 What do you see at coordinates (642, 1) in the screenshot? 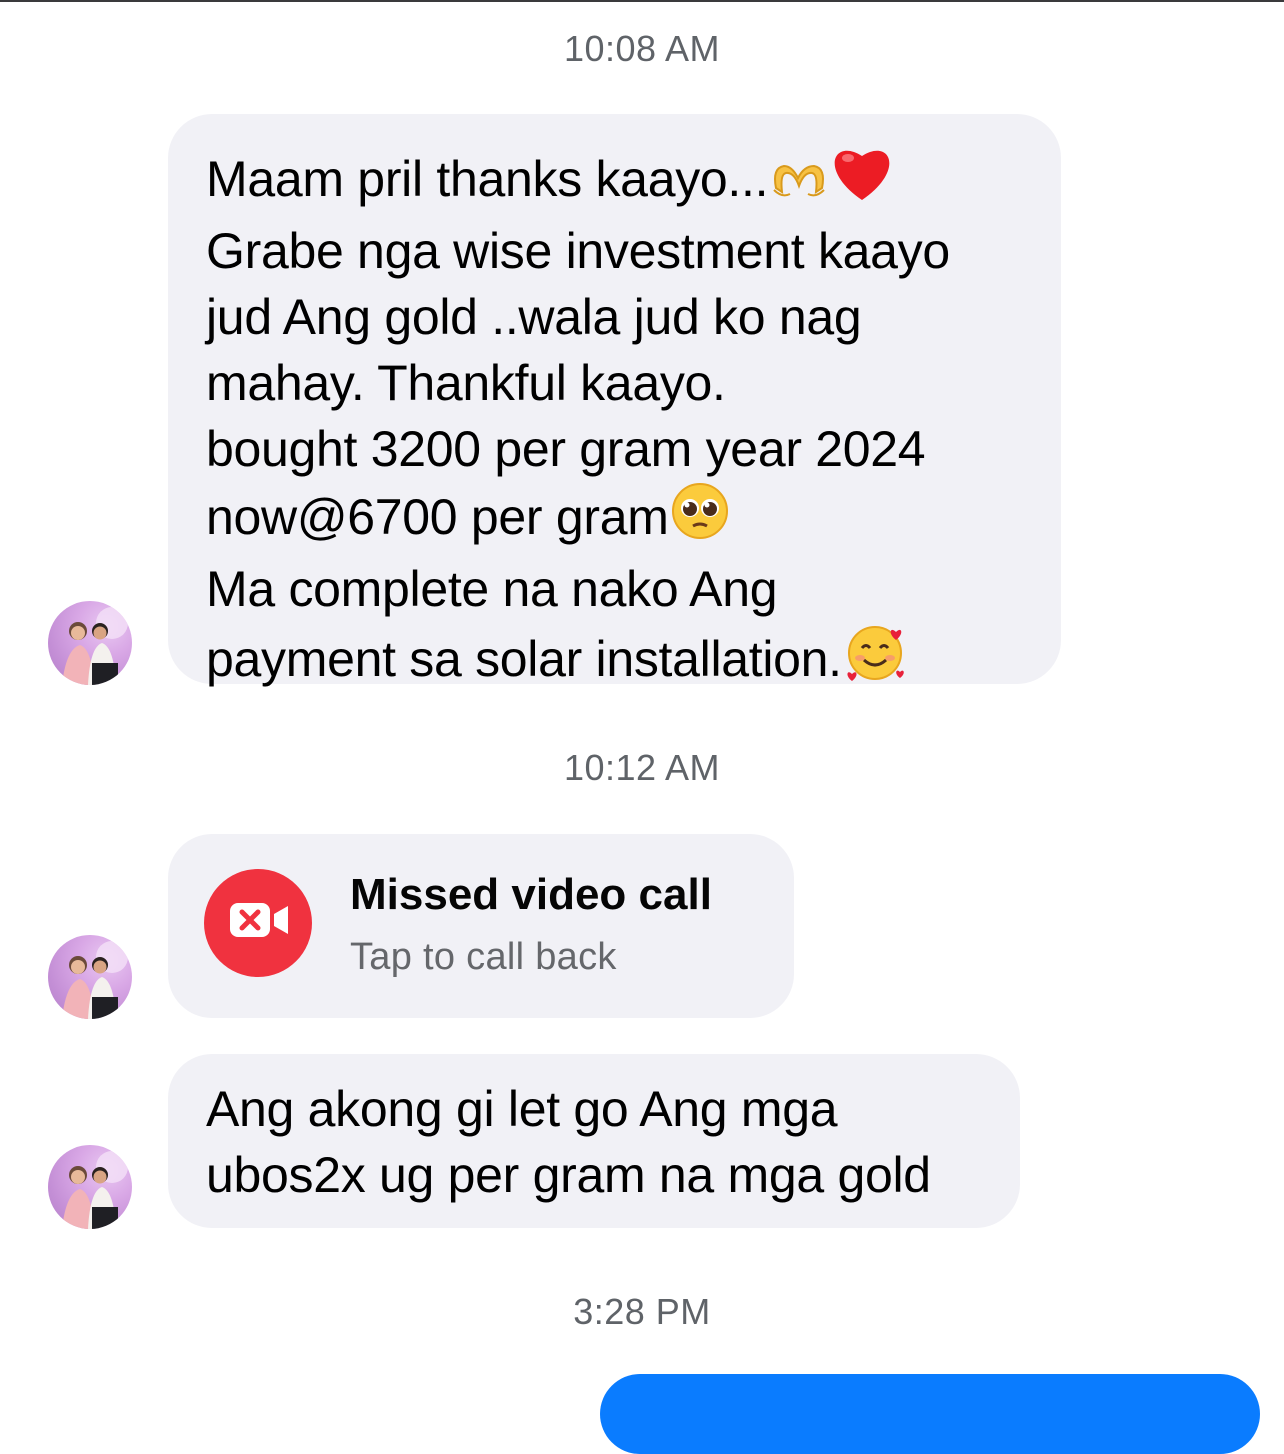
I see `top-divider` at bounding box center [642, 1].